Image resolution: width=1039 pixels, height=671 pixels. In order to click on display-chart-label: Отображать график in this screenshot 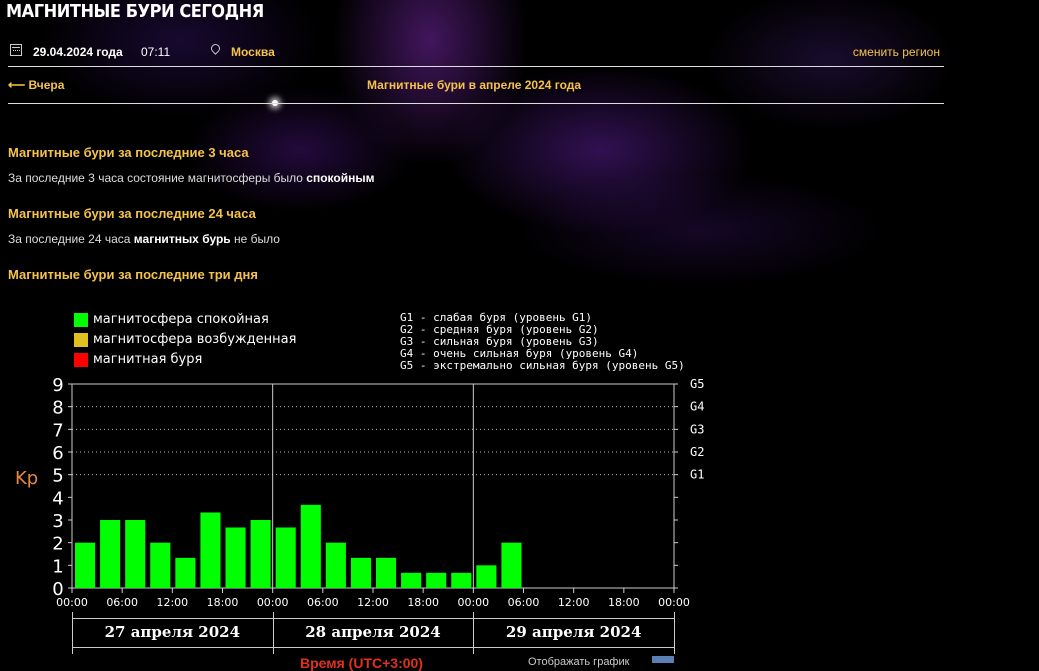, I will do `click(579, 662)`.